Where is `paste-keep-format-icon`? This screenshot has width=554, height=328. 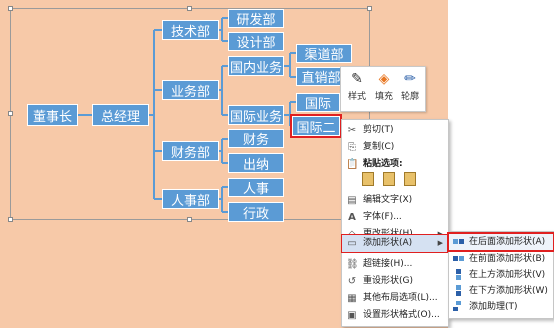 paste-keep-format-icon is located at coordinates (368, 179).